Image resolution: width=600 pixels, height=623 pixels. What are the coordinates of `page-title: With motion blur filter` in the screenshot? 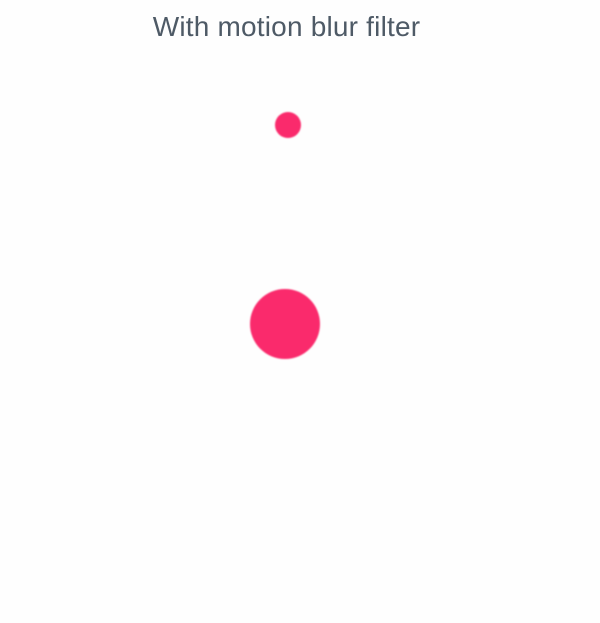 It's located at (286, 26).